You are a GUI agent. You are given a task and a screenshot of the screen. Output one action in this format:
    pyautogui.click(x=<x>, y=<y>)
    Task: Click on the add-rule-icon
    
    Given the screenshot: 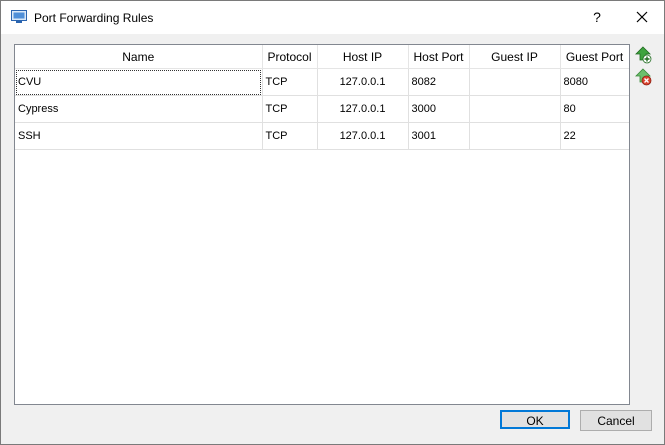 What is the action you would take?
    pyautogui.click(x=643, y=55)
    